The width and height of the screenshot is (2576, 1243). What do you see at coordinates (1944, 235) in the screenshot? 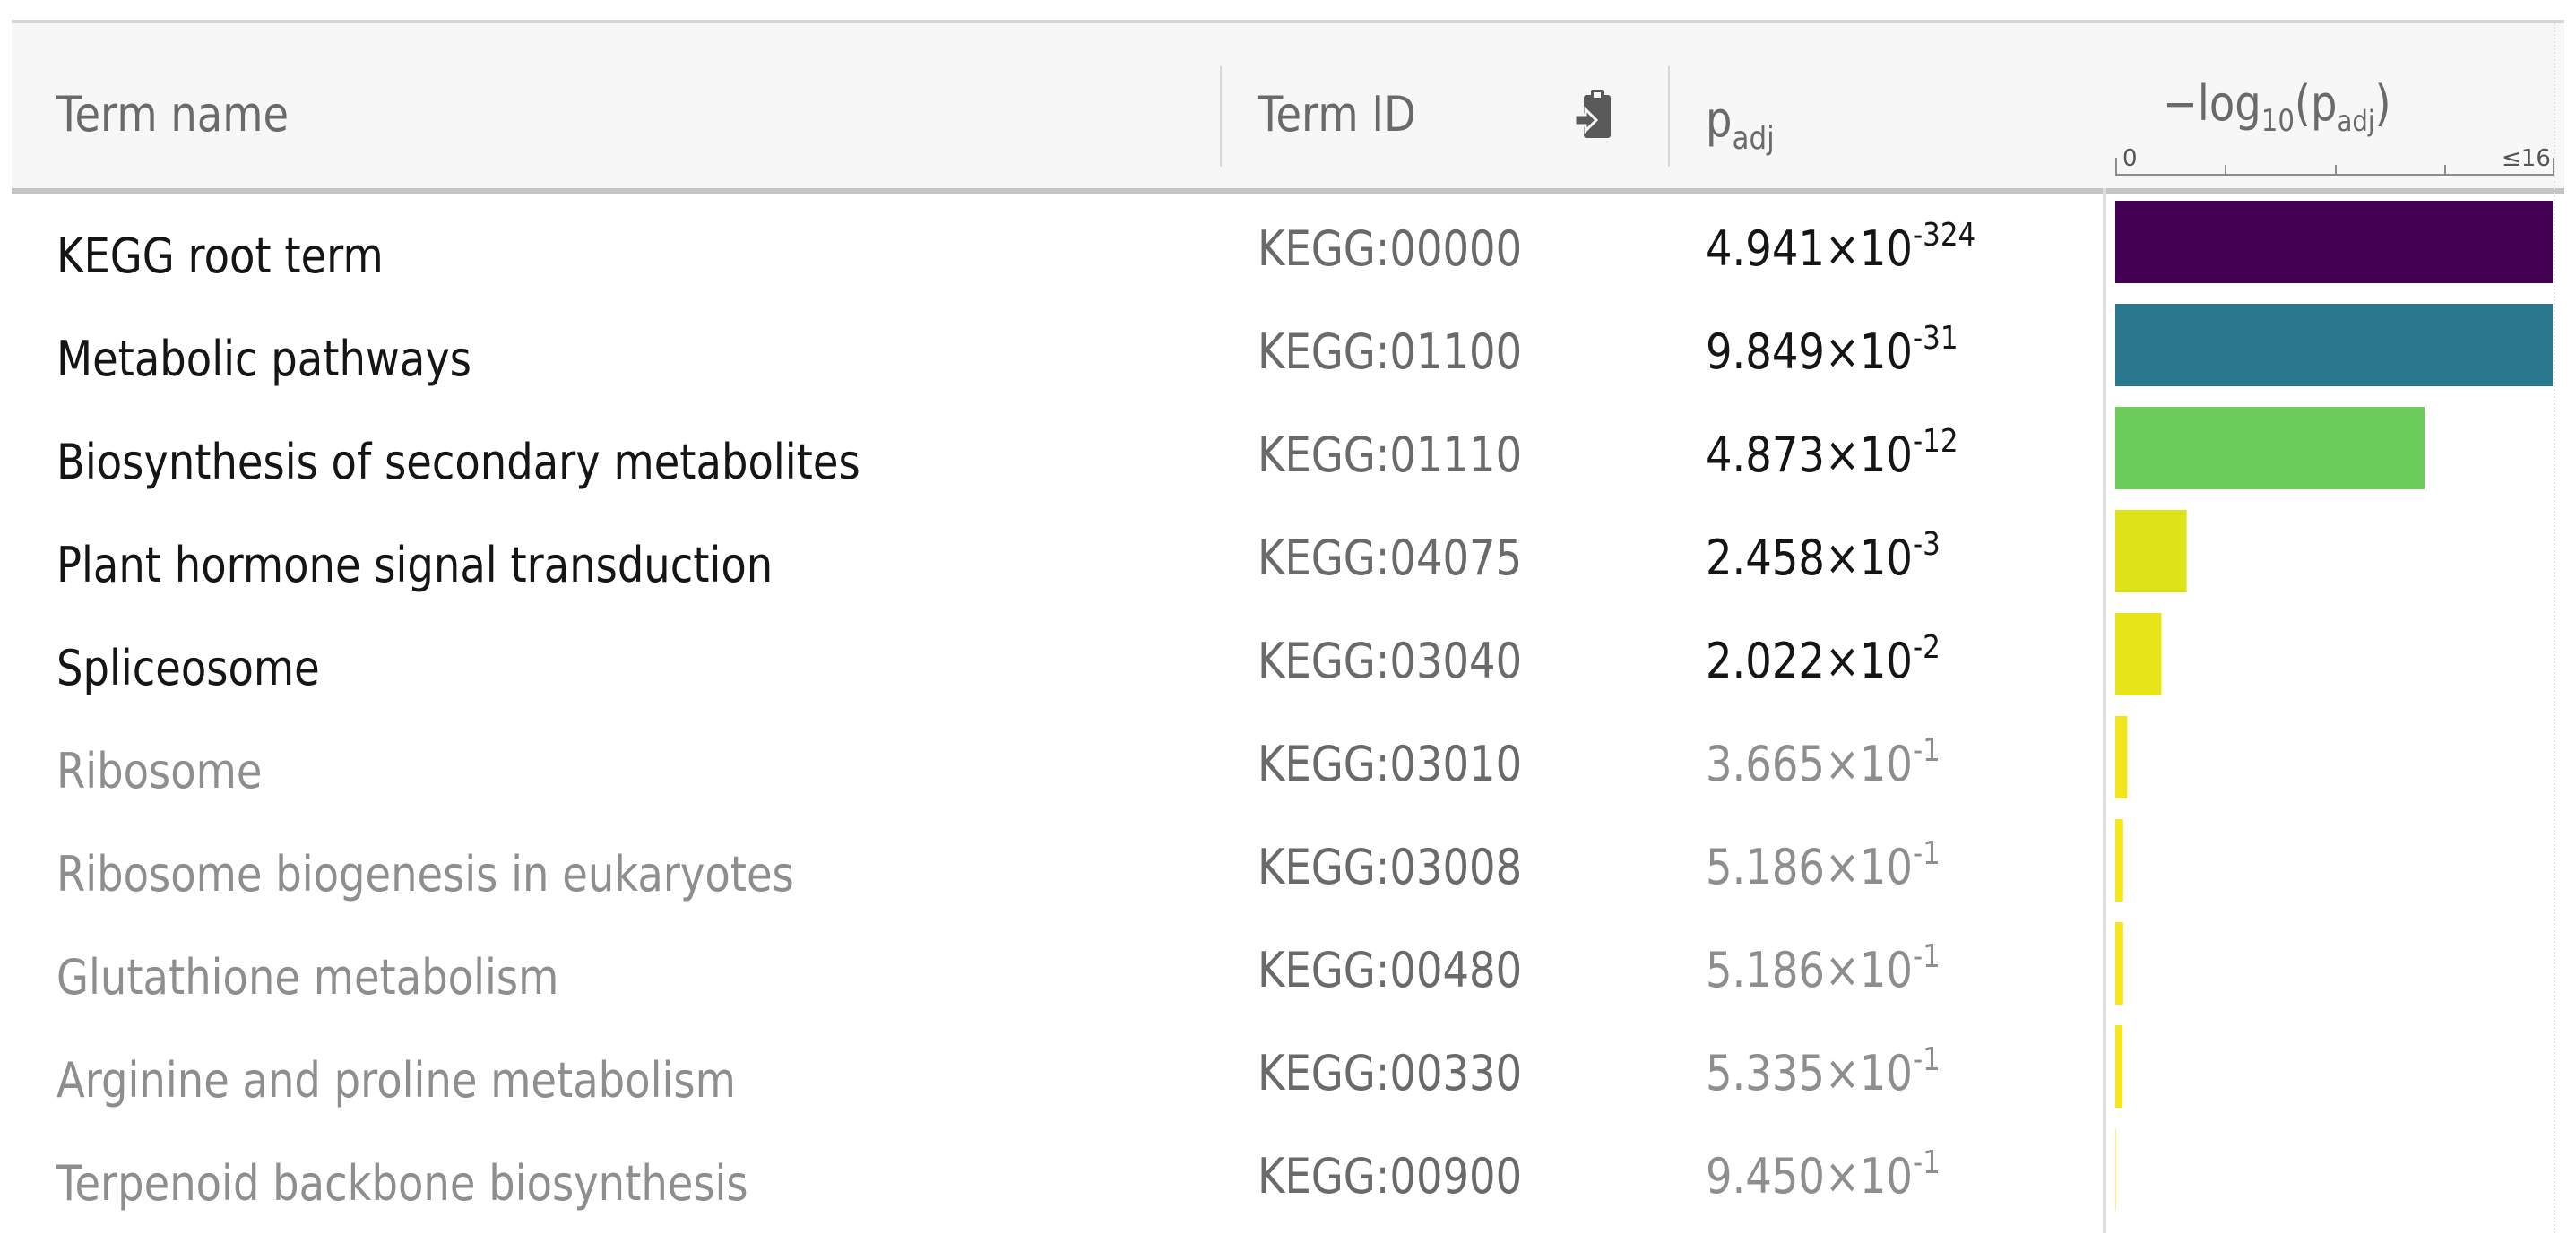
I see `padj-exponent: -324` at bounding box center [1944, 235].